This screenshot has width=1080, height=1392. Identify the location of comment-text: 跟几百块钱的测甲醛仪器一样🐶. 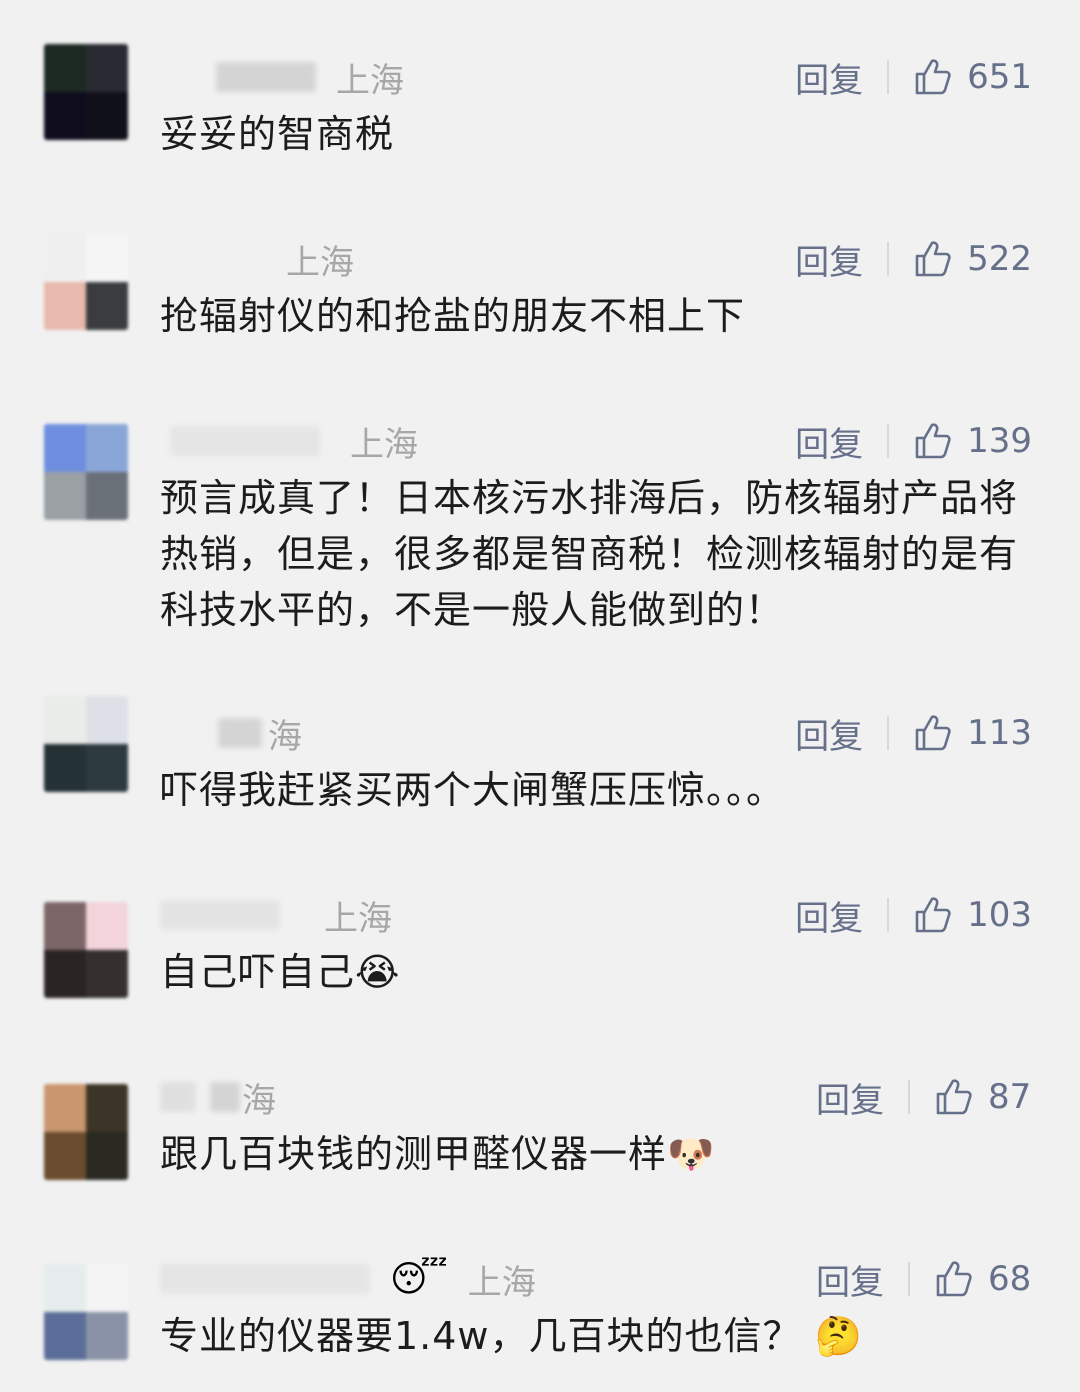
(438, 1154).